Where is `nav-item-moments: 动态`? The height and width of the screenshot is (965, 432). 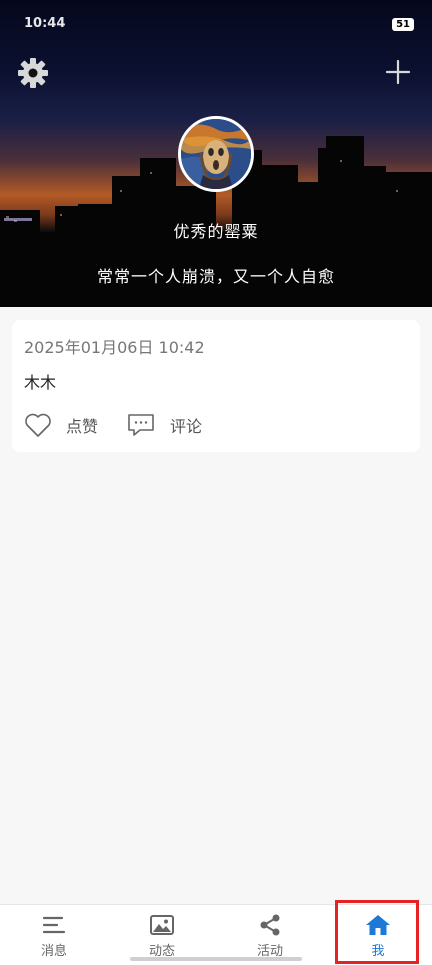 nav-item-moments: 动态 is located at coordinates (162, 935).